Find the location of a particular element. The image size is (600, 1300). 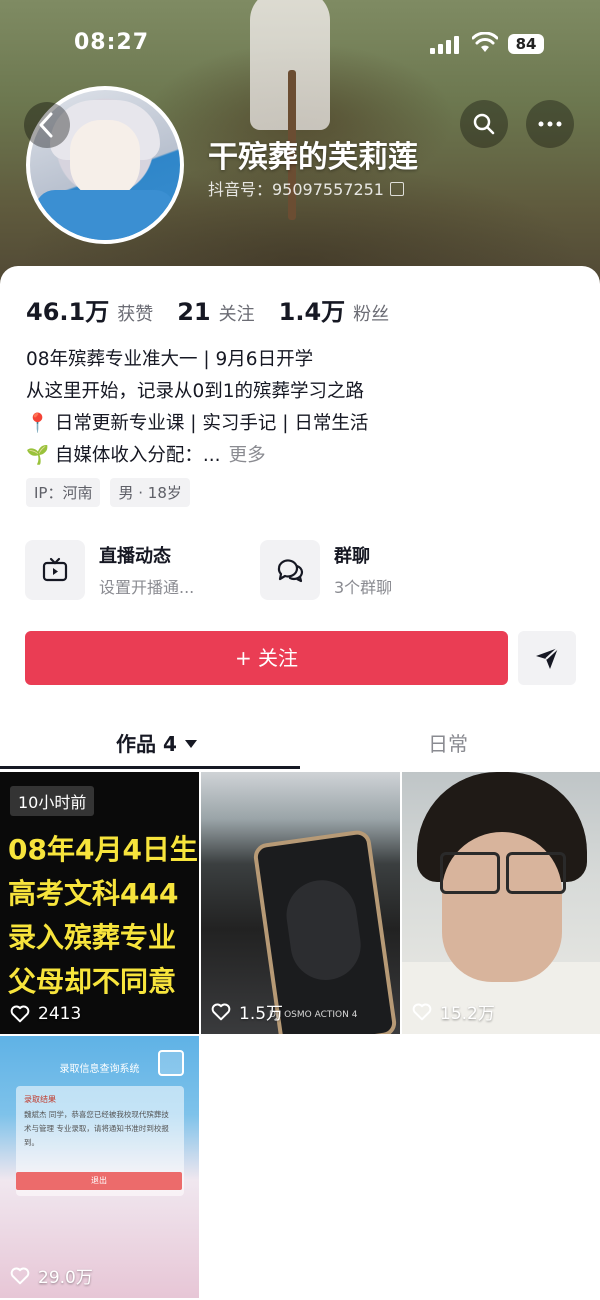

gender-age-tag: 男 · 18岁 is located at coordinates (150, 492).